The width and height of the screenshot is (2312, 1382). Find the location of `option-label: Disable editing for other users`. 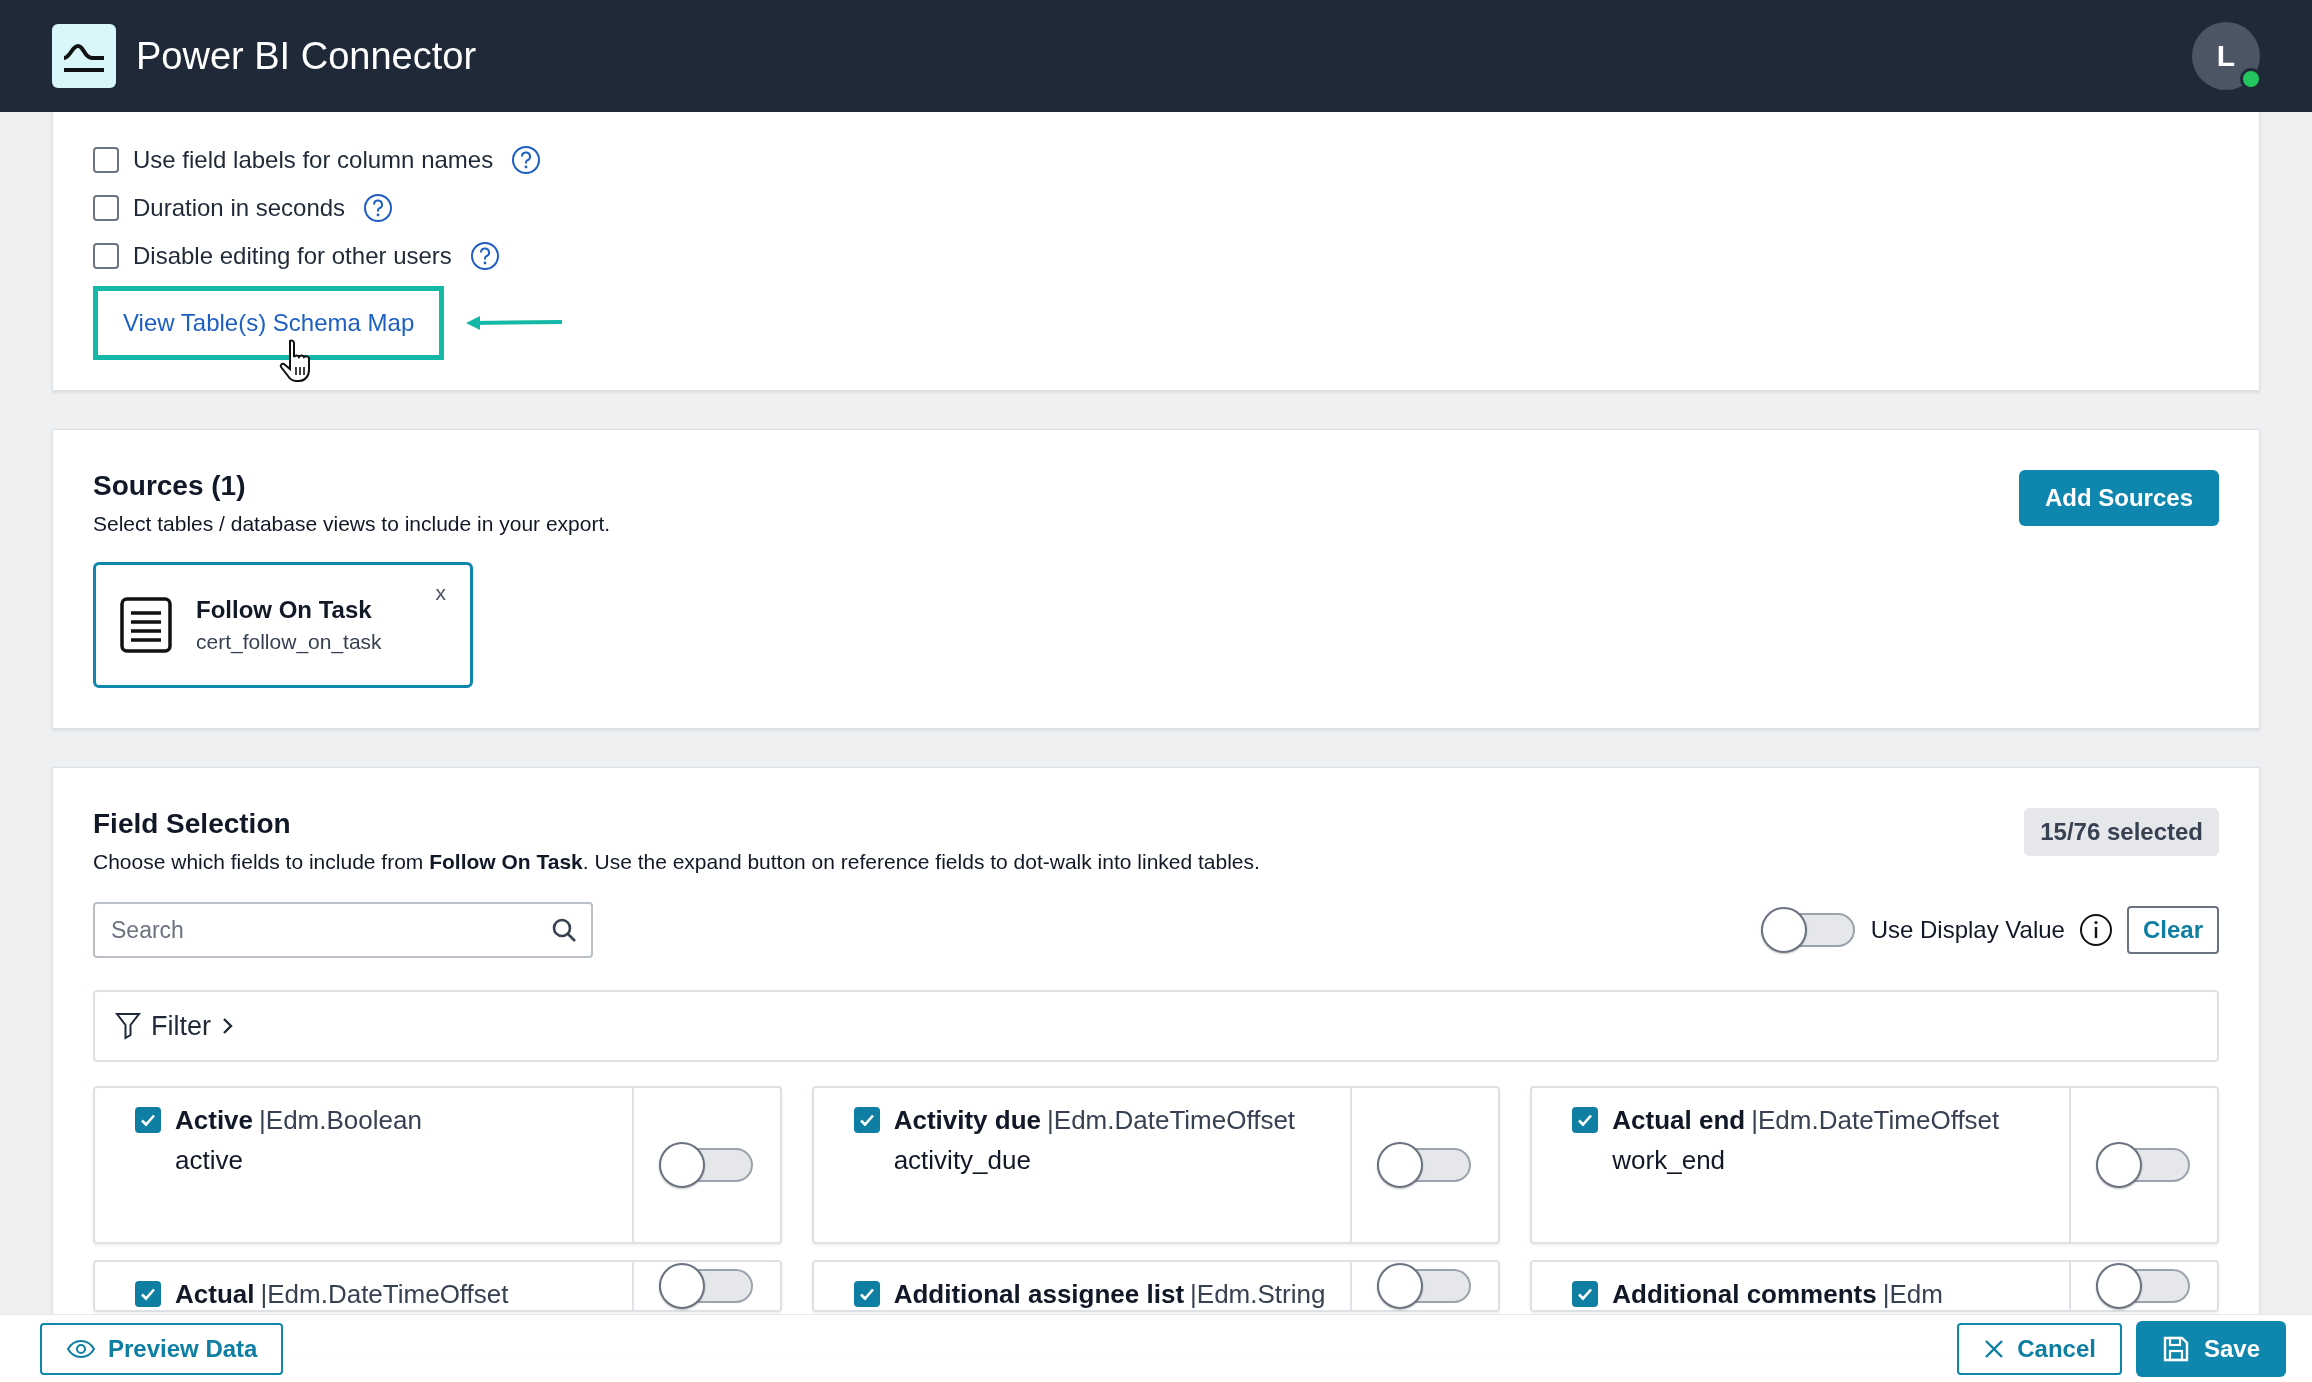

option-label: Disable editing for other users is located at coordinates (292, 256).